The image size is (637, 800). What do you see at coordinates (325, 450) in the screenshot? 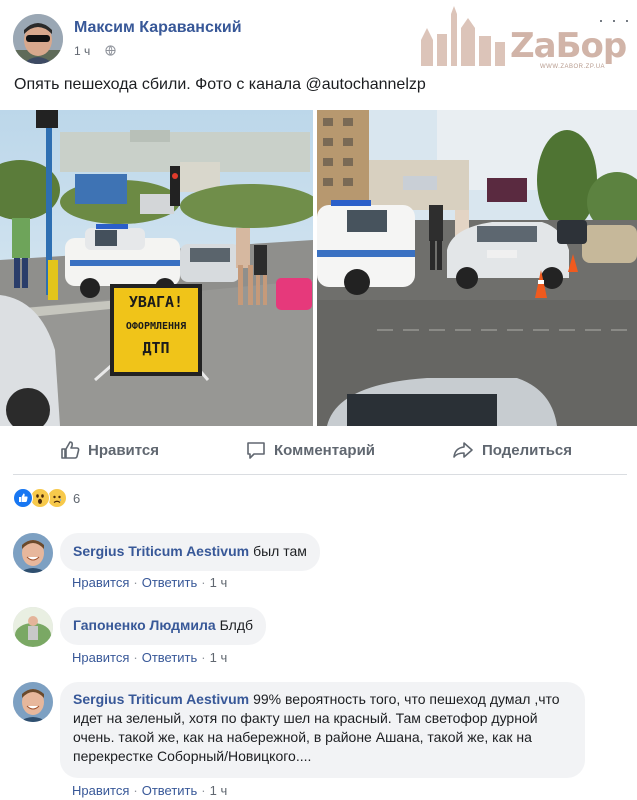
I see `comment-button-label: Комментарий` at bounding box center [325, 450].